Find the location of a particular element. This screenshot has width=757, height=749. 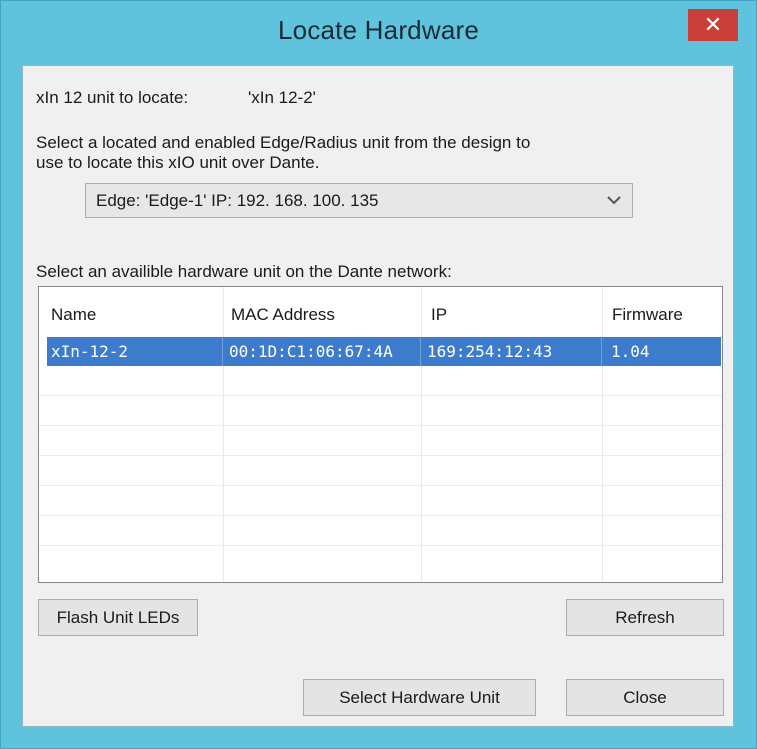

cell-ip: 169:254:12:43 is located at coordinates (490, 351).